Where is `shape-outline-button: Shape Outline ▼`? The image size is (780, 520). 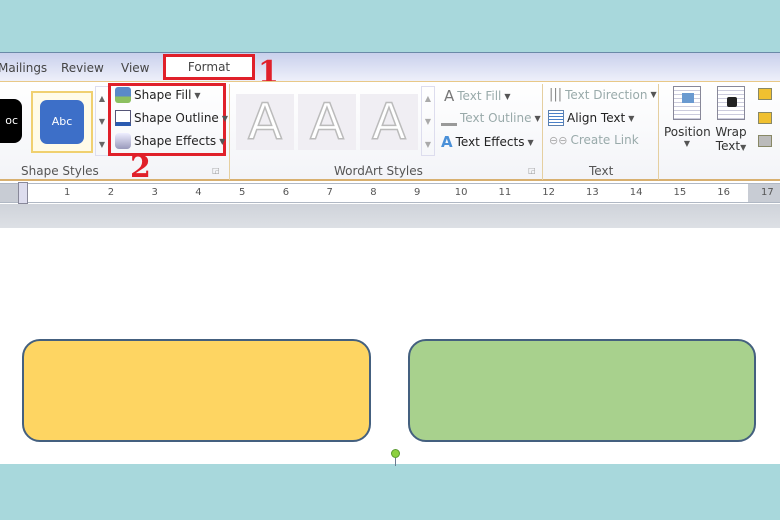
shape-outline-button: Shape Outline ▼ is located at coordinates (171, 118).